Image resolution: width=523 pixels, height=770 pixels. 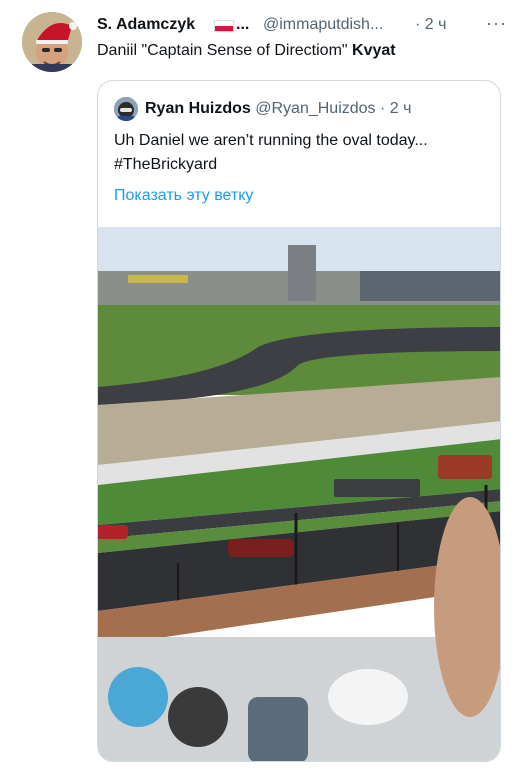 I want to click on avatar-santa-hat, so click(x=52, y=42).